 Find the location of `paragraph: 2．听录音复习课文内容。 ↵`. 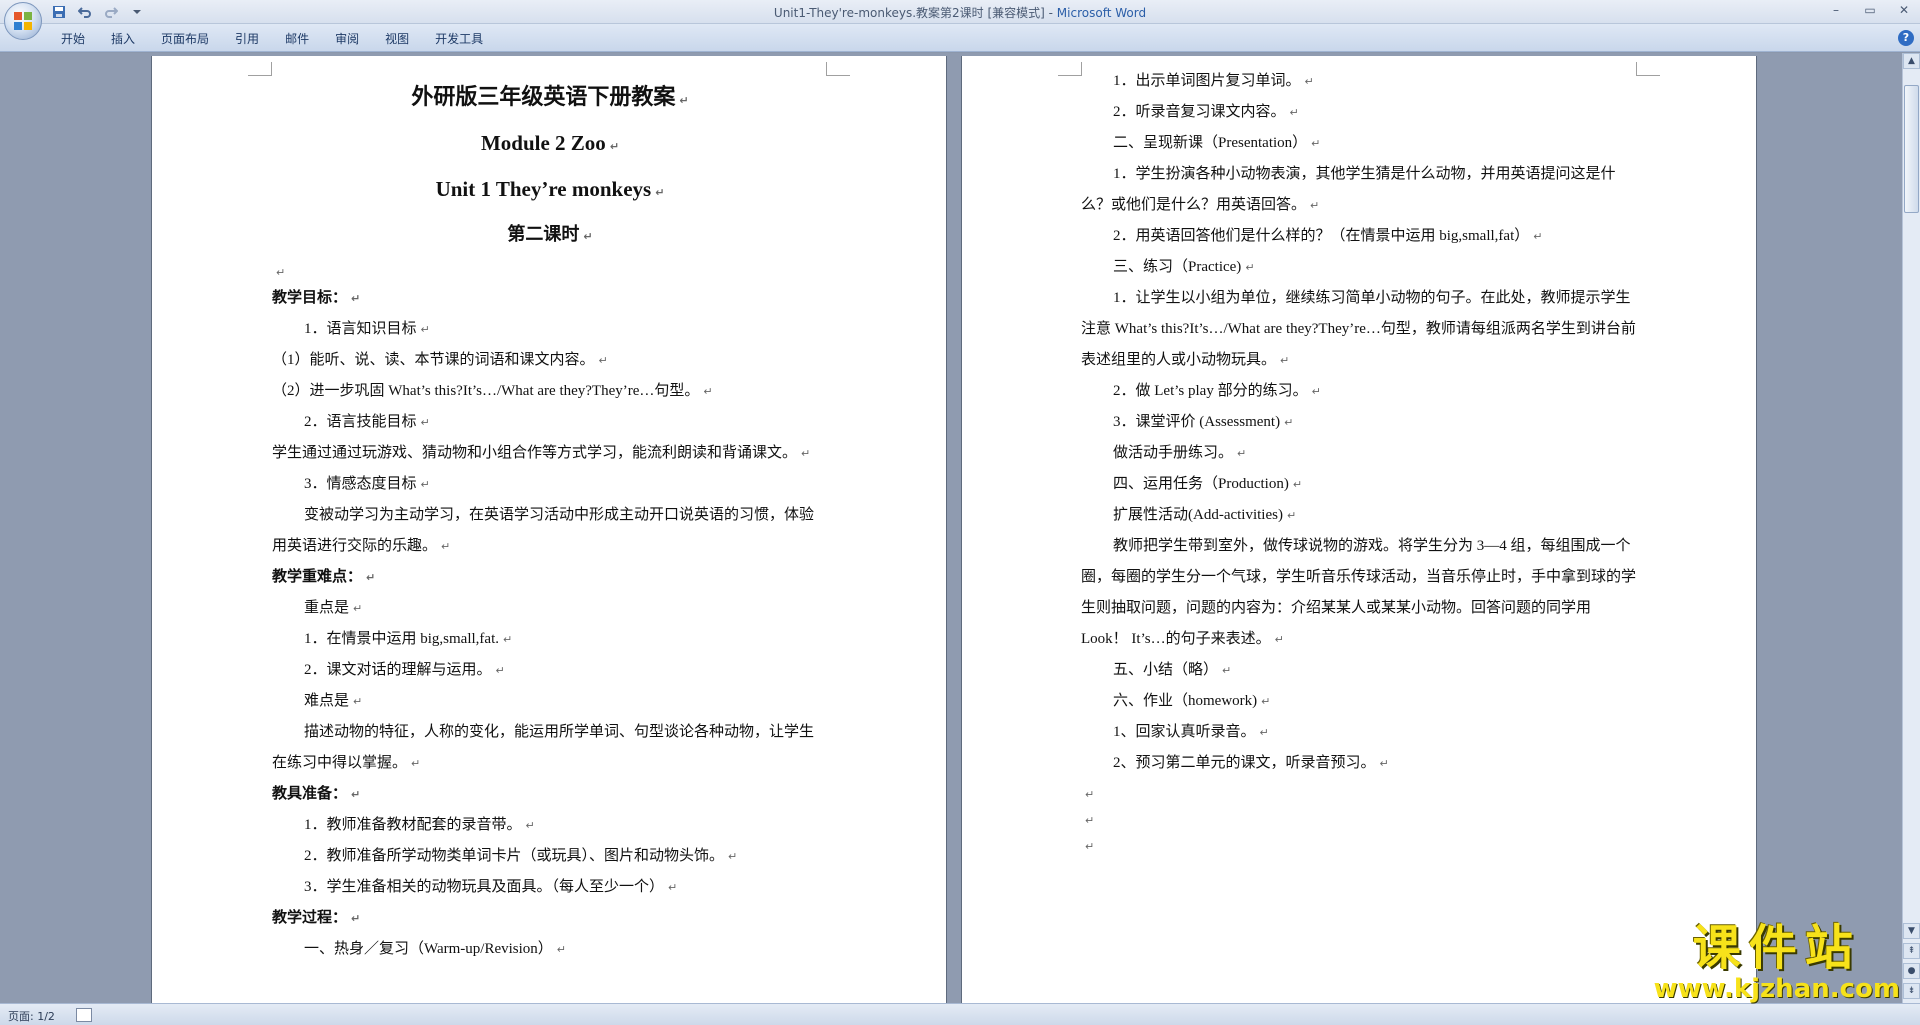

paragraph: 2．听录音复习课文内容。 ↵ is located at coordinates (1359, 112).